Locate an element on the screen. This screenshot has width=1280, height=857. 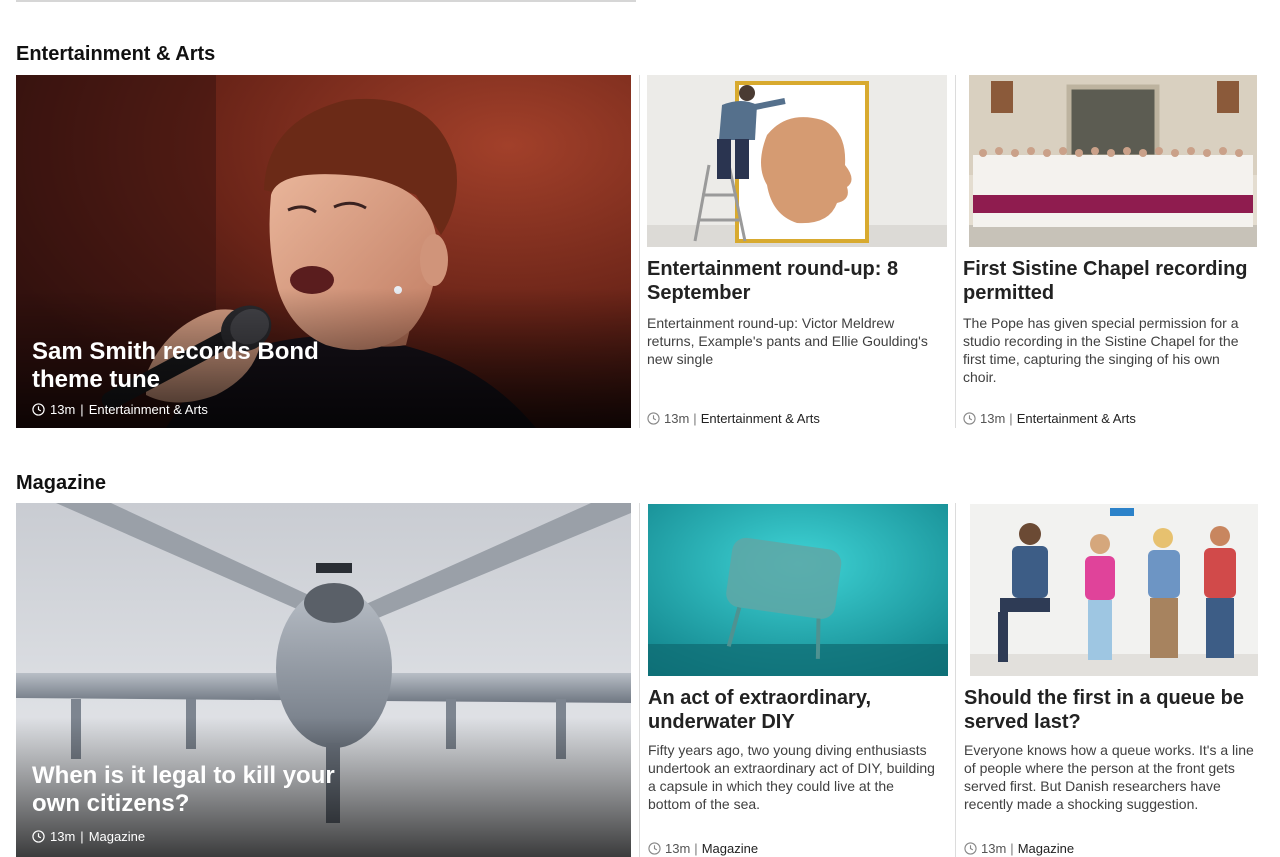
section-title-magazine: Magazine is located at coordinates (61, 483).